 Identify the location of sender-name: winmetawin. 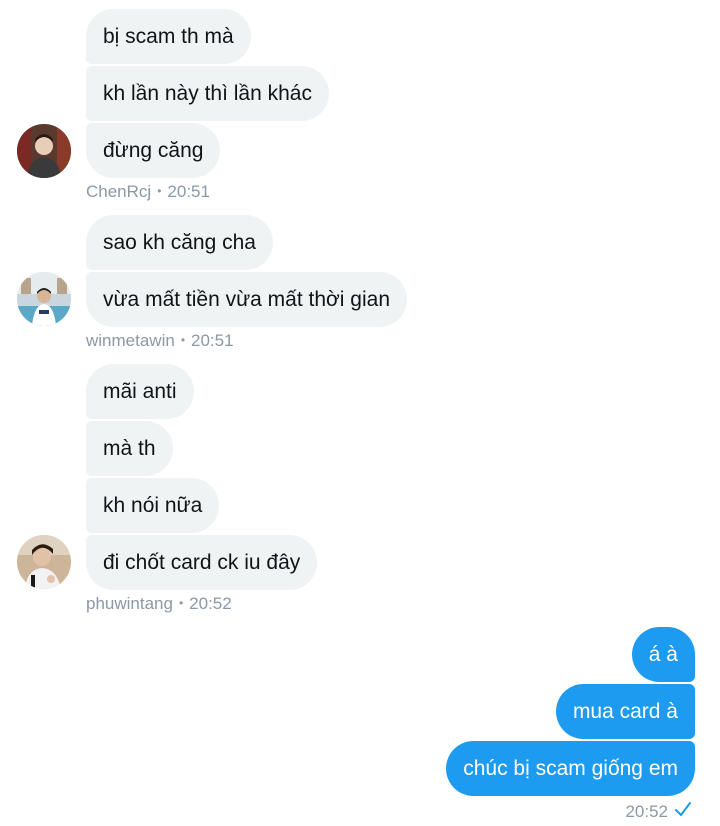
(130, 340).